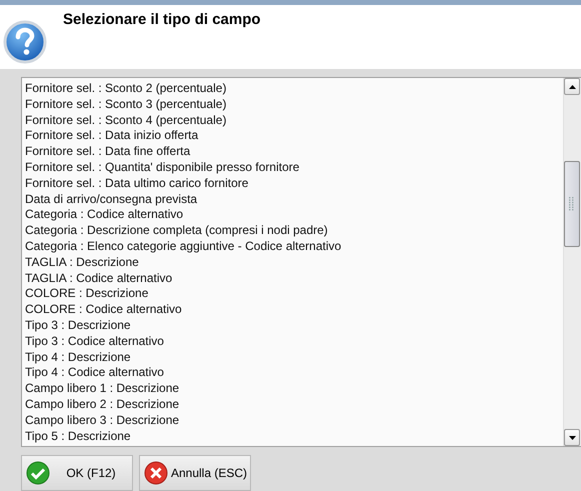 The height and width of the screenshot is (491, 581). I want to click on list-item: Campo libero 1 : Descrizione, so click(294, 389).